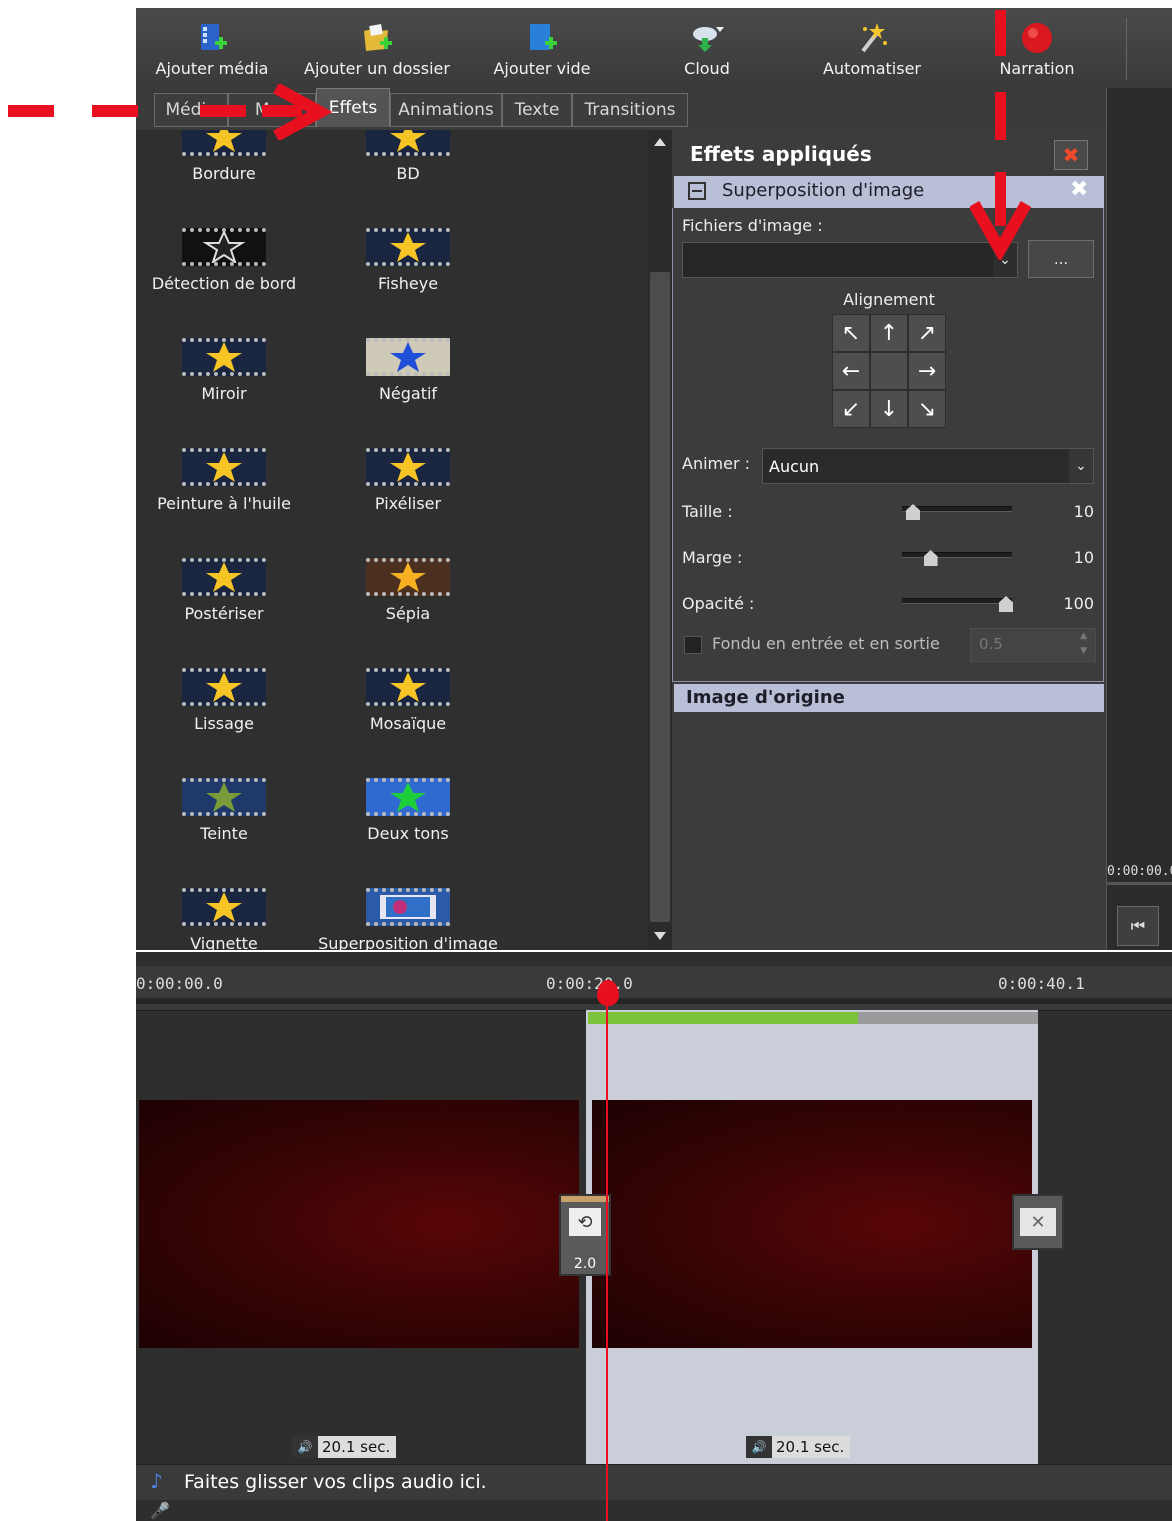 The image size is (1172, 1521). Describe the element at coordinates (225, 503) in the screenshot. I see `effect-item: Peinture à l'huile` at that location.